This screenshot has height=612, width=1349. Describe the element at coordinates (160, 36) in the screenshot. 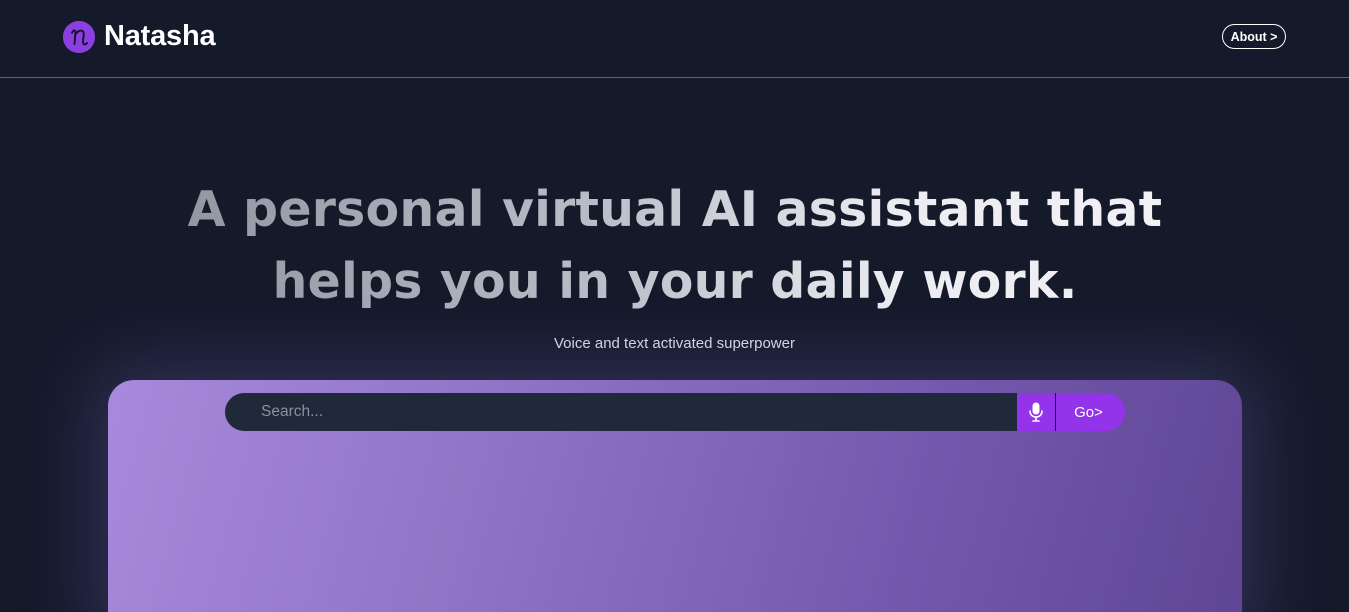

I see `brand-name: Natasha` at that location.